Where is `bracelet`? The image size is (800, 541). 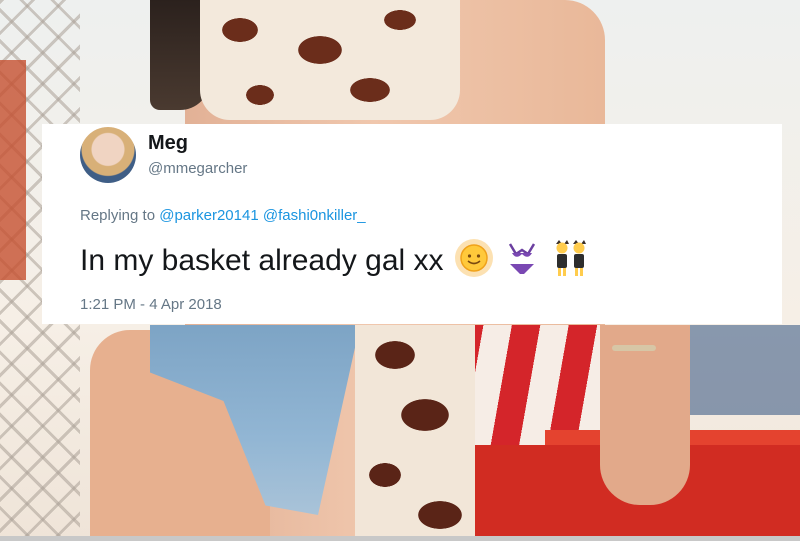 bracelet is located at coordinates (634, 348).